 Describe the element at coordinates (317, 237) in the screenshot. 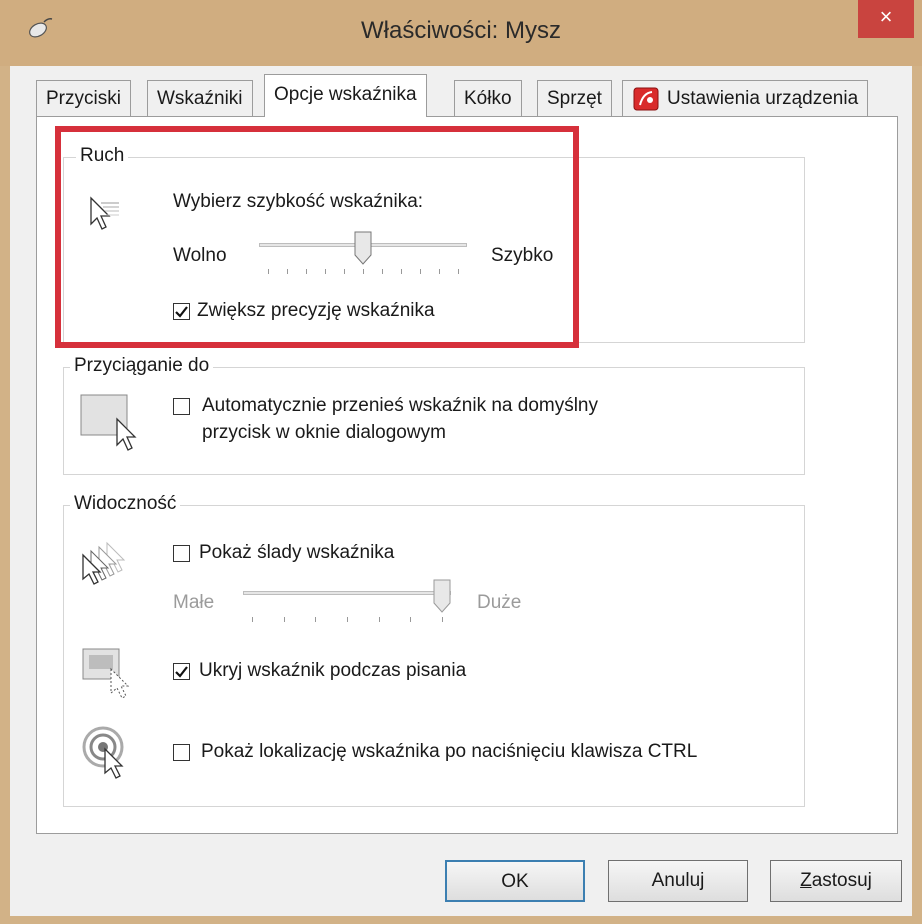

I see `motion-highlight-frame` at that location.